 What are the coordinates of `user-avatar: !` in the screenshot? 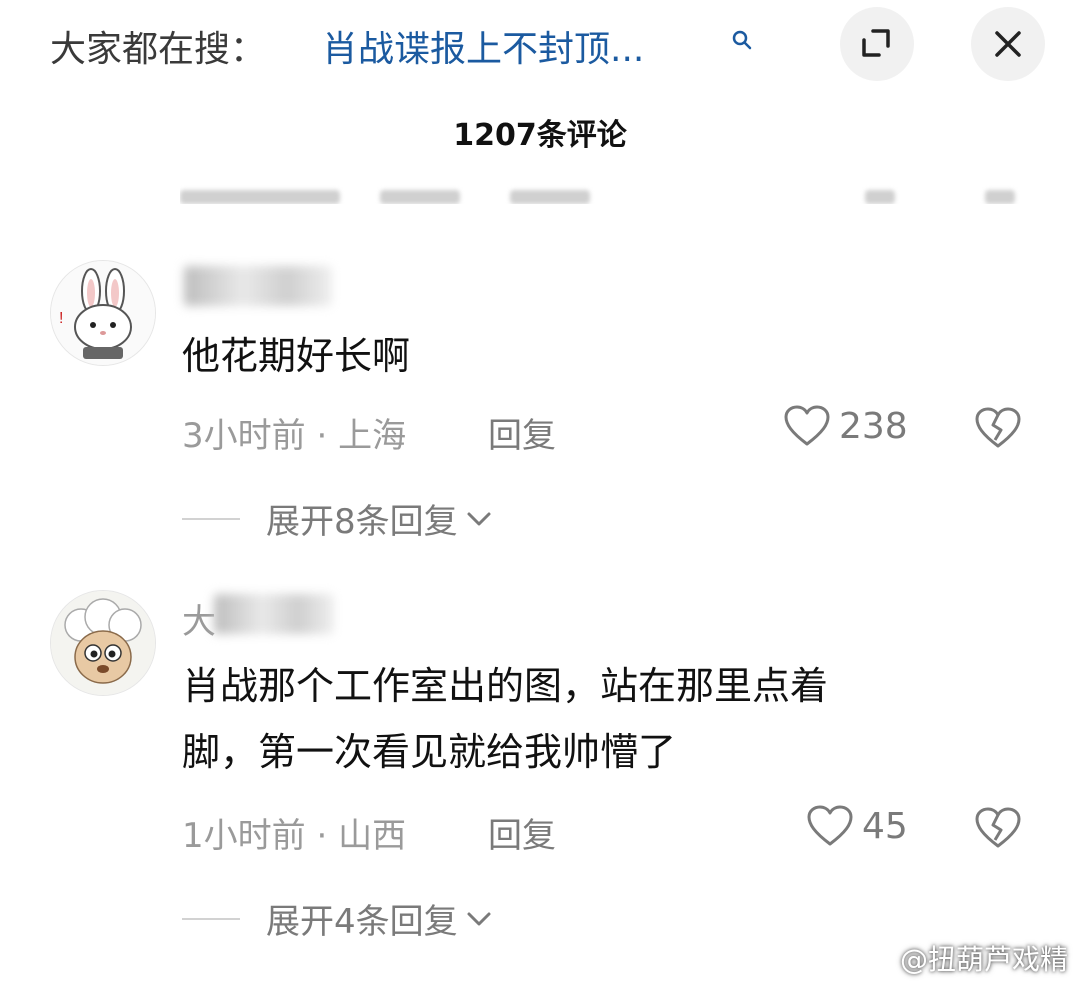 It's located at (103, 313).